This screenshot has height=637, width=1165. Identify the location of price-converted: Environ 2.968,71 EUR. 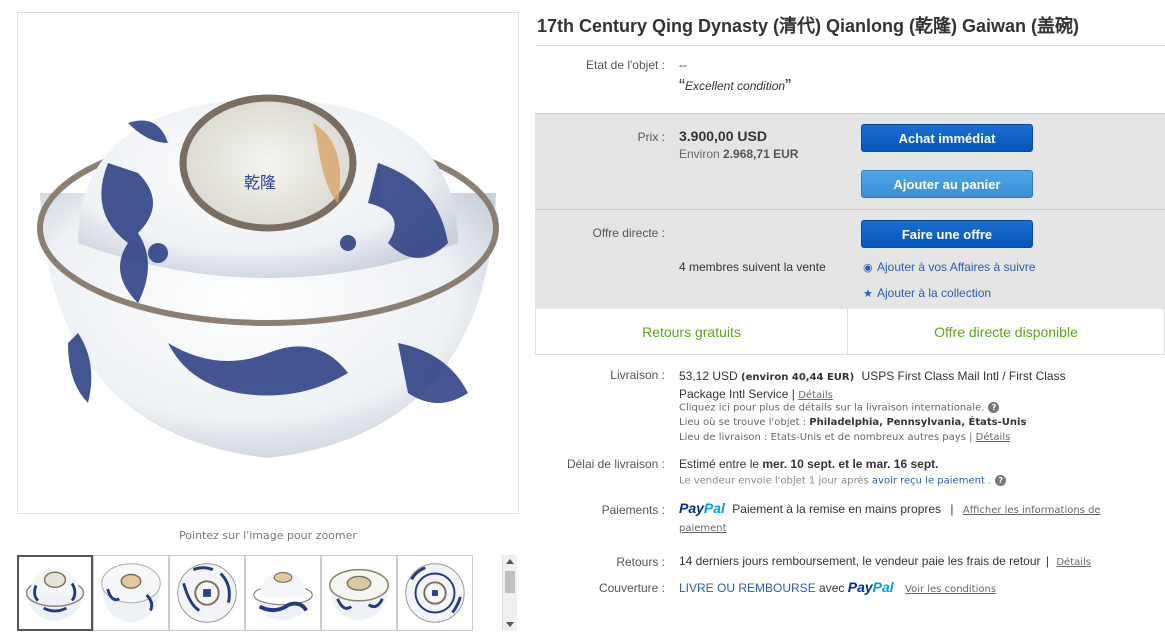
(738, 154).